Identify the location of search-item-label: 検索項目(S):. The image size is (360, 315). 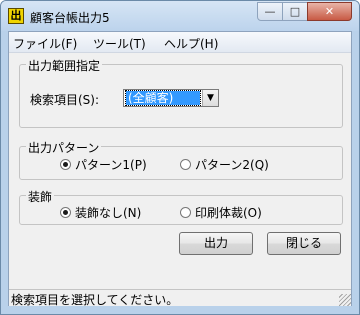
(65, 100).